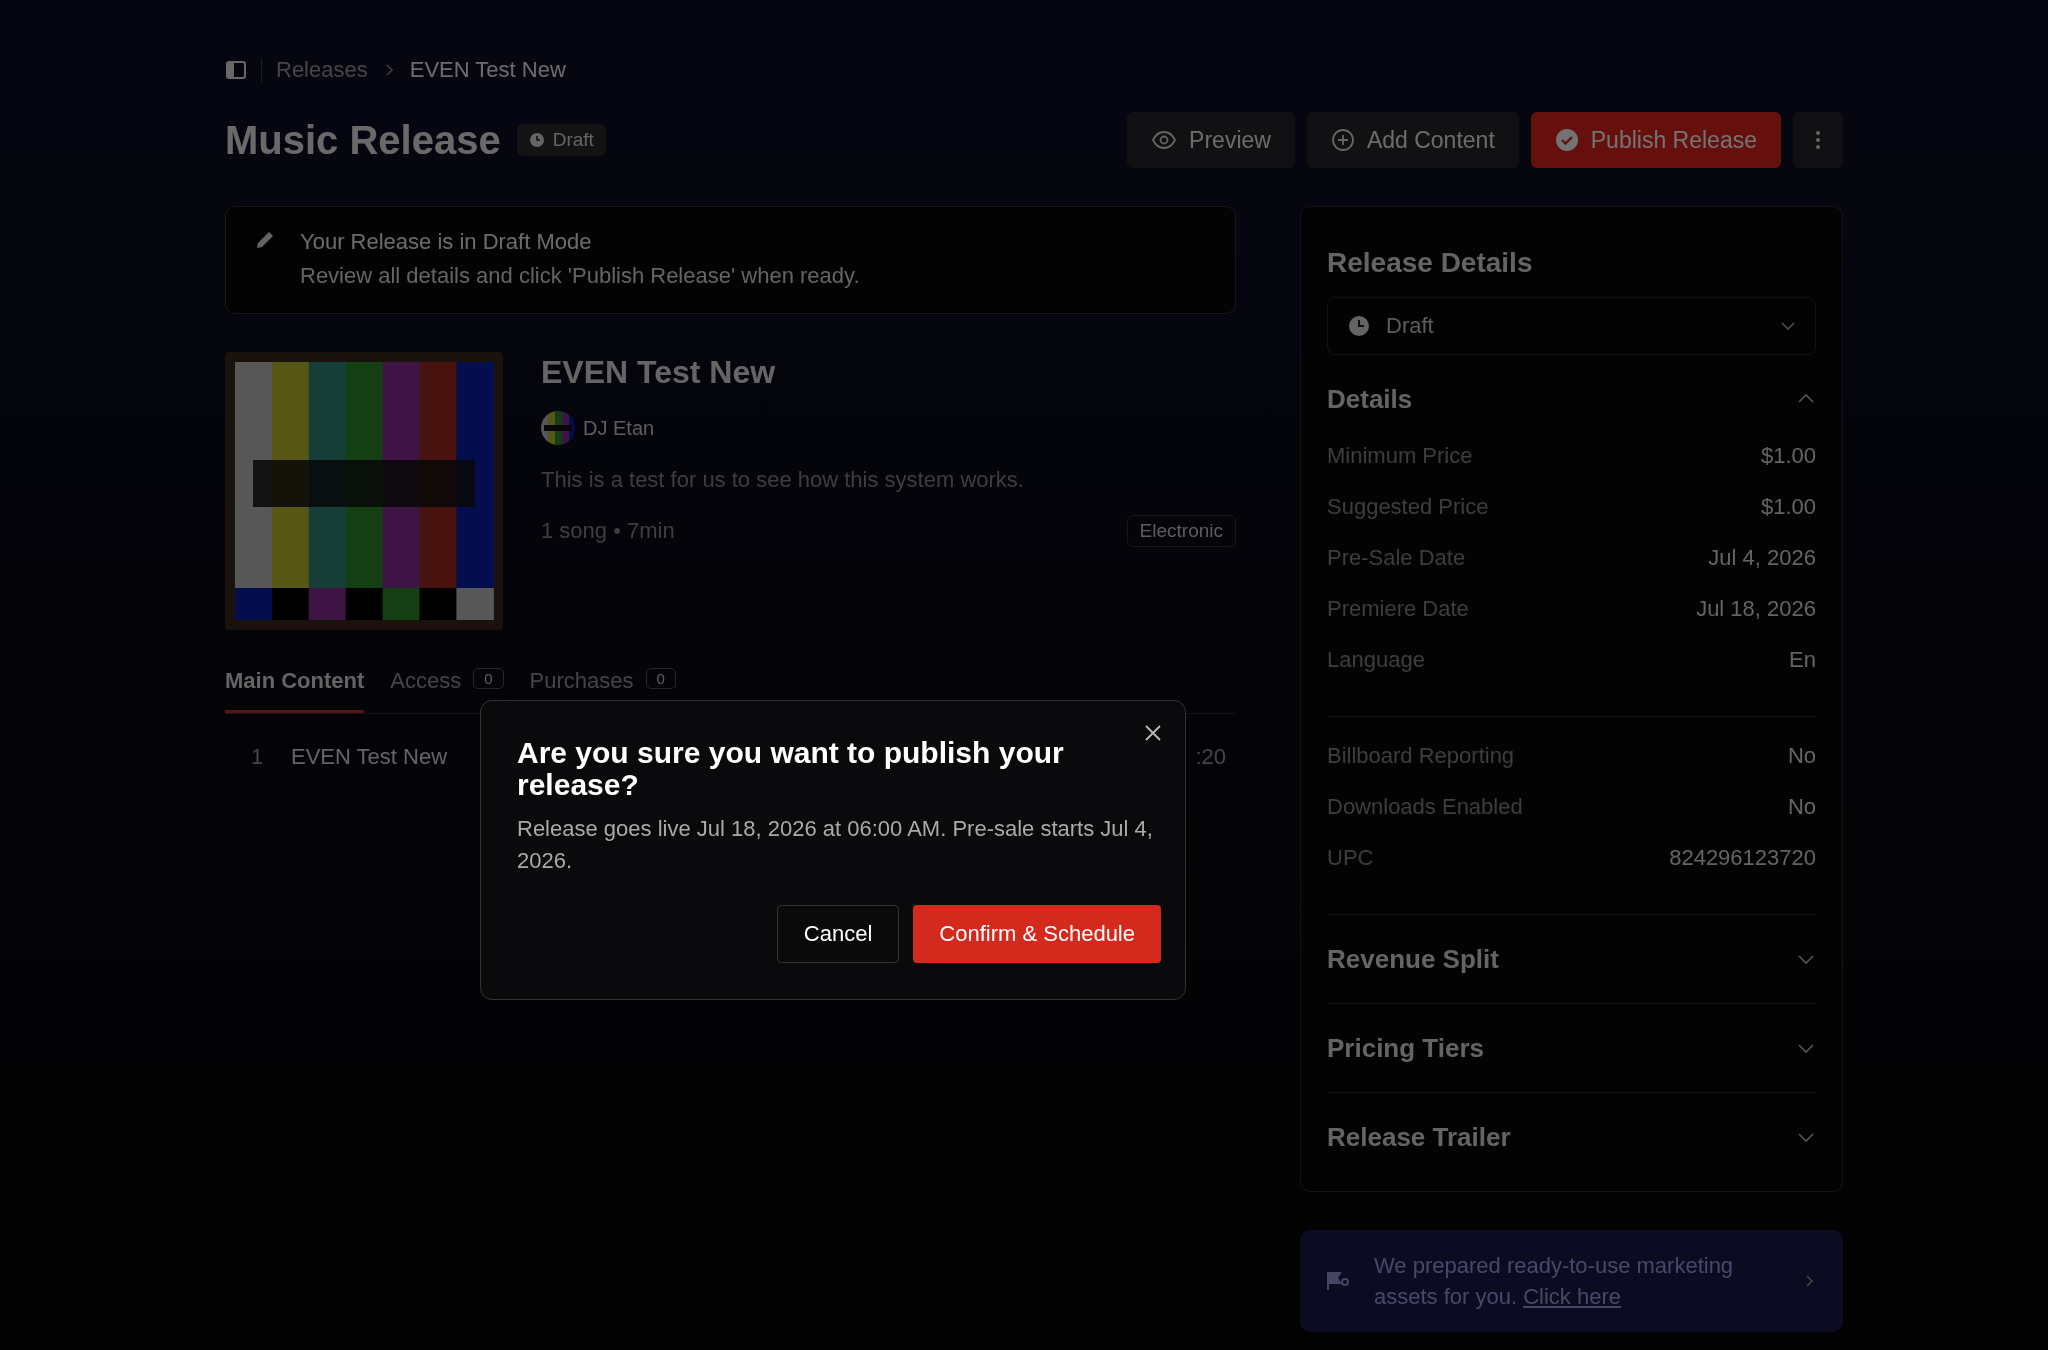 This screenshot has width=2048, height=1350. Describe the element at coordinates (1153, 733) in the screenshot. I see `close-icon` at that location.